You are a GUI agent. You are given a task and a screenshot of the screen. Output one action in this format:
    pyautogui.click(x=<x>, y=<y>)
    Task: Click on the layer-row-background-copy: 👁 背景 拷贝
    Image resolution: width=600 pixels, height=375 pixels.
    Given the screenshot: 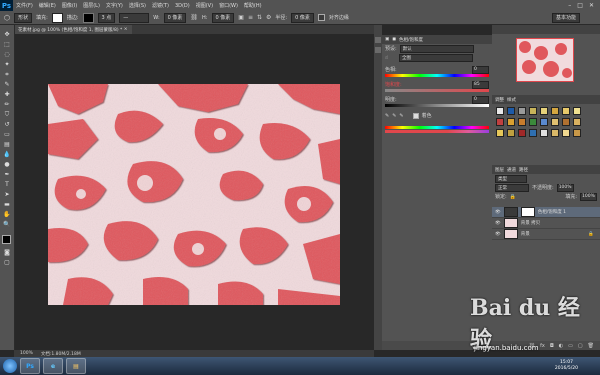 What is the action you would take?
    pyautogui.click(x=546, y=223)
    